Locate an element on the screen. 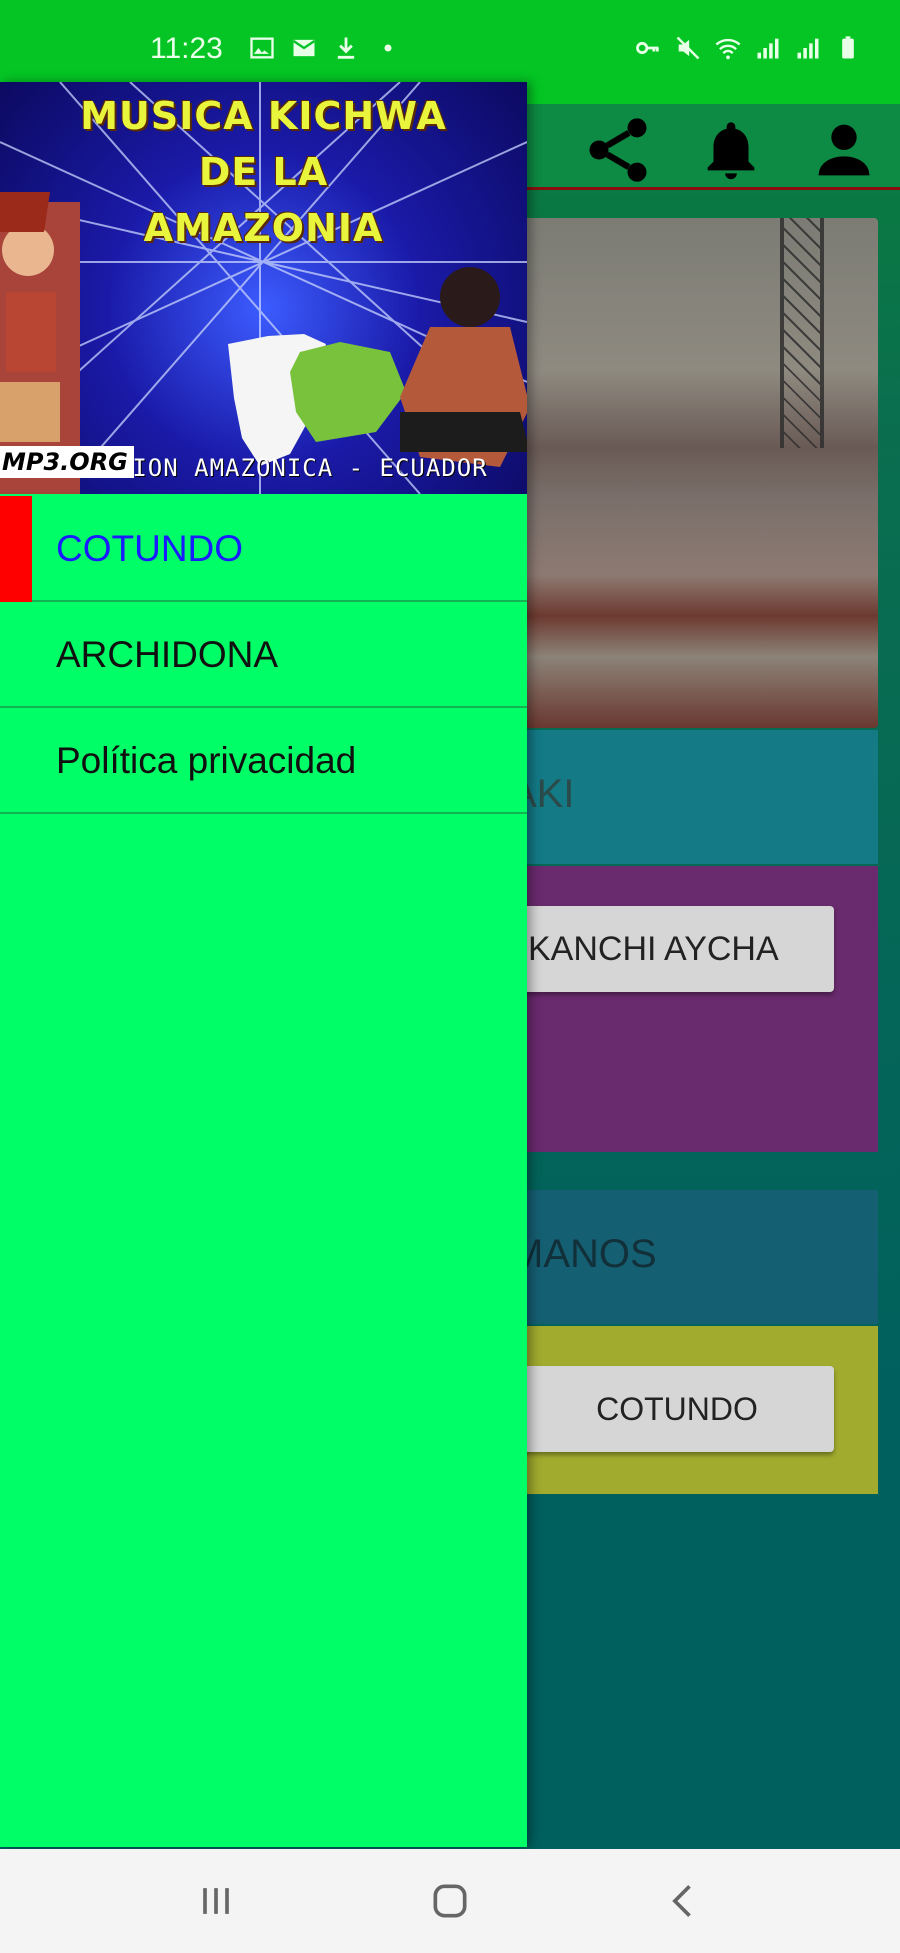 This screenshot has height=1953, width=900. battery-icon is located at coordinates (848, 47).